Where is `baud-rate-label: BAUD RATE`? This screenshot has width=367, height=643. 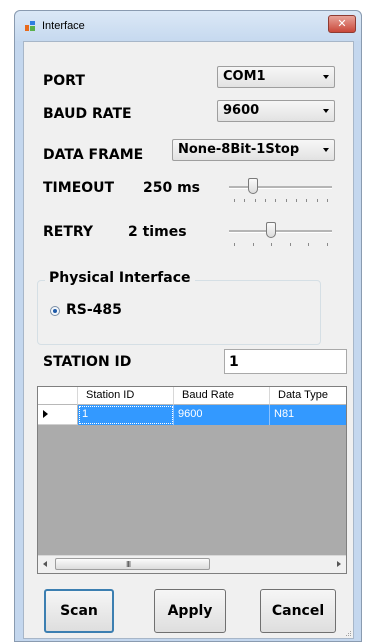
baud-rate-label: BAUD RATE is located at coordinates (87, 114).